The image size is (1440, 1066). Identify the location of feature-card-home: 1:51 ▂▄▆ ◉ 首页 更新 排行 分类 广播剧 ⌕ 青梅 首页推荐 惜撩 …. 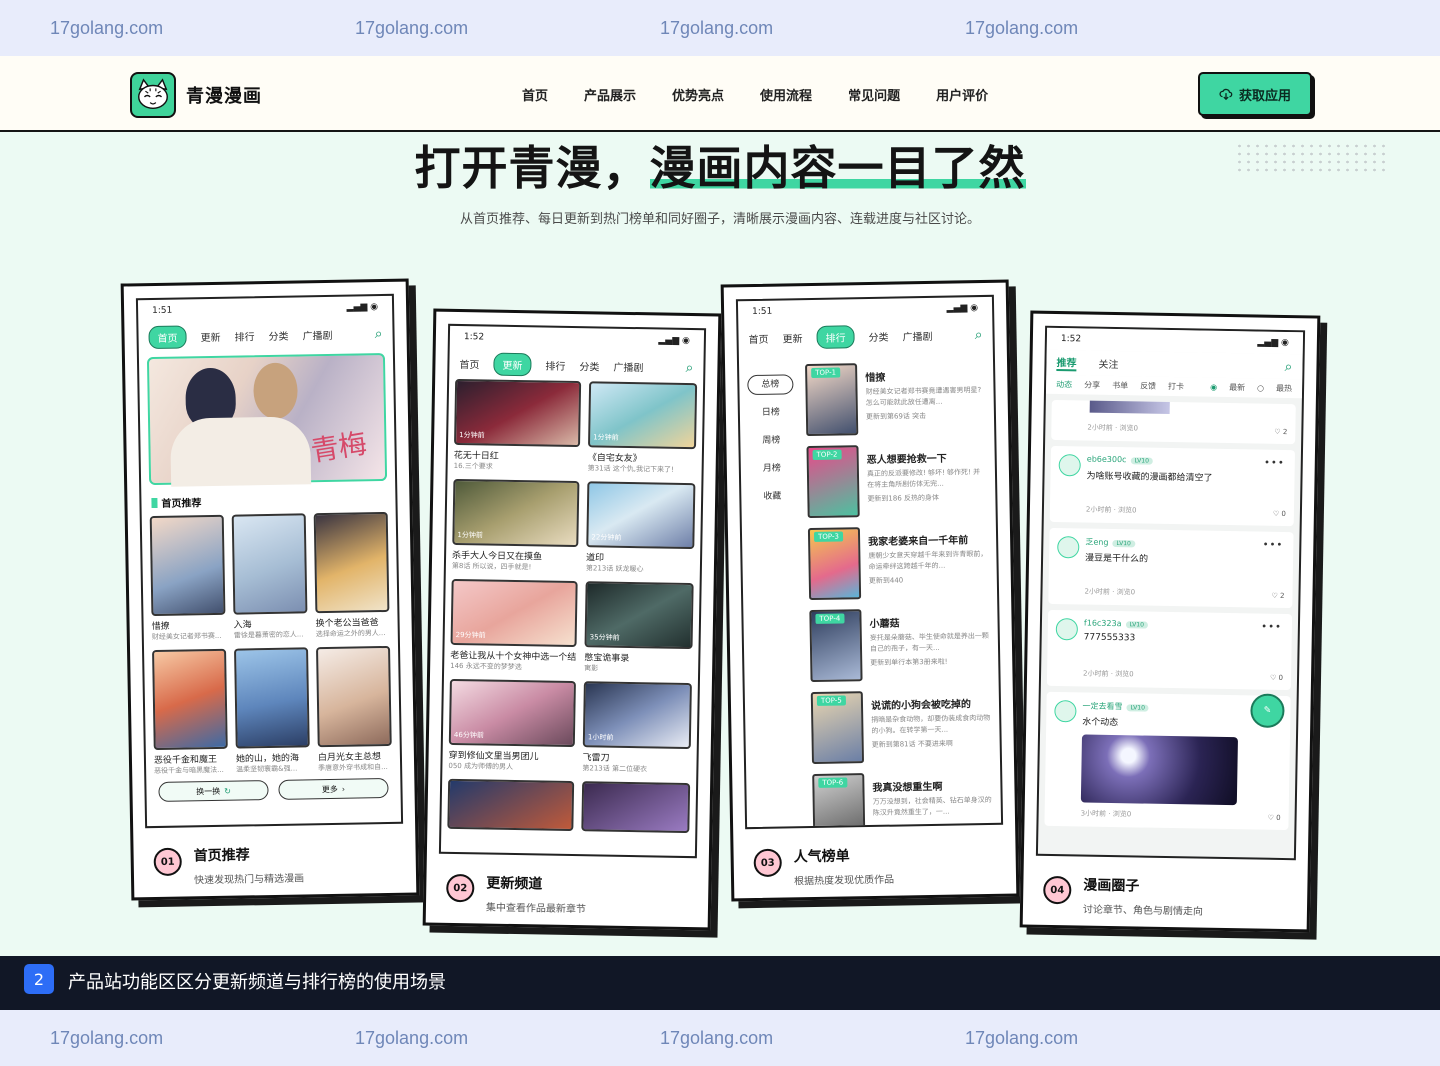
(270, 589).